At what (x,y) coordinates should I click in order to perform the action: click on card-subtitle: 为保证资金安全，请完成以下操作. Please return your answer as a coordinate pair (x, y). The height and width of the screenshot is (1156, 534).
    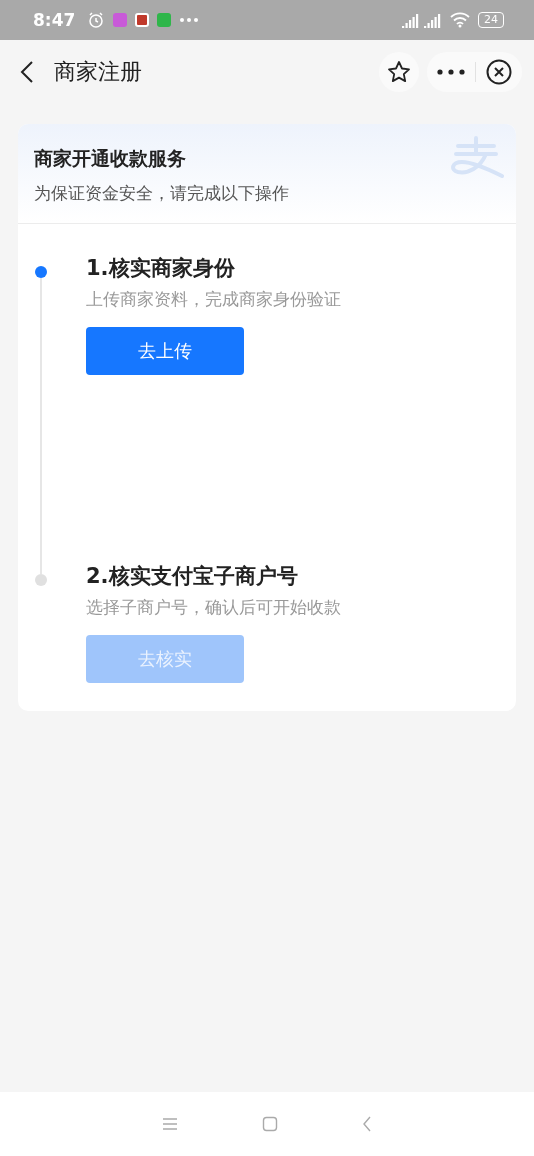
    Looking at the image, I should click on (162, 193).